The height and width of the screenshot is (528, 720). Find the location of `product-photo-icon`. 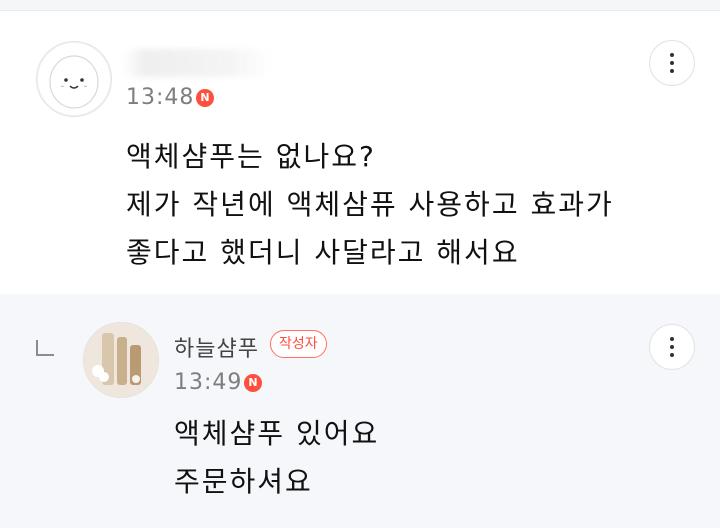

product-photo-icon is located at coordinates (121, 360).